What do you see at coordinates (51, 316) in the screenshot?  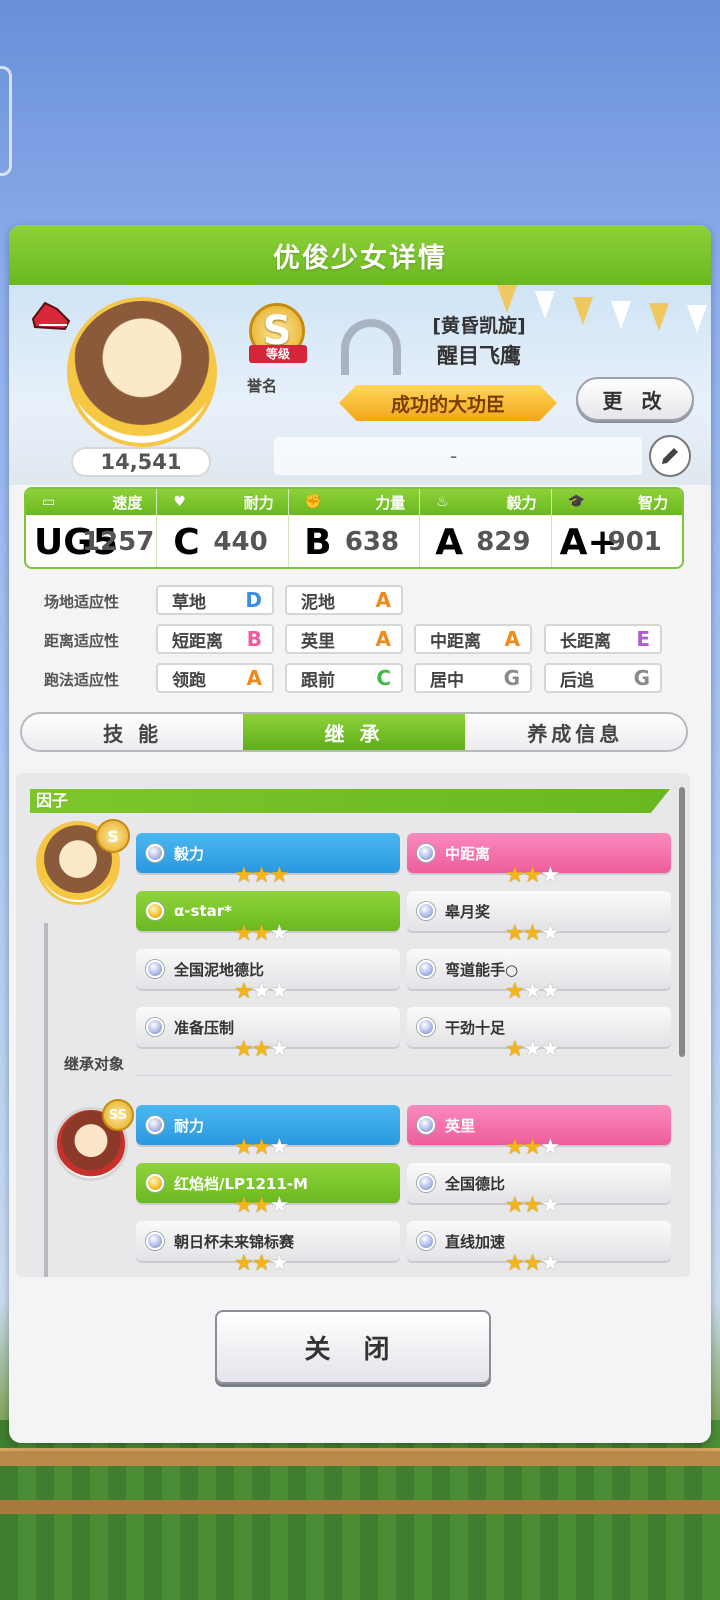 I see `racing-shoe-icon` at bounding box center [51, 316].